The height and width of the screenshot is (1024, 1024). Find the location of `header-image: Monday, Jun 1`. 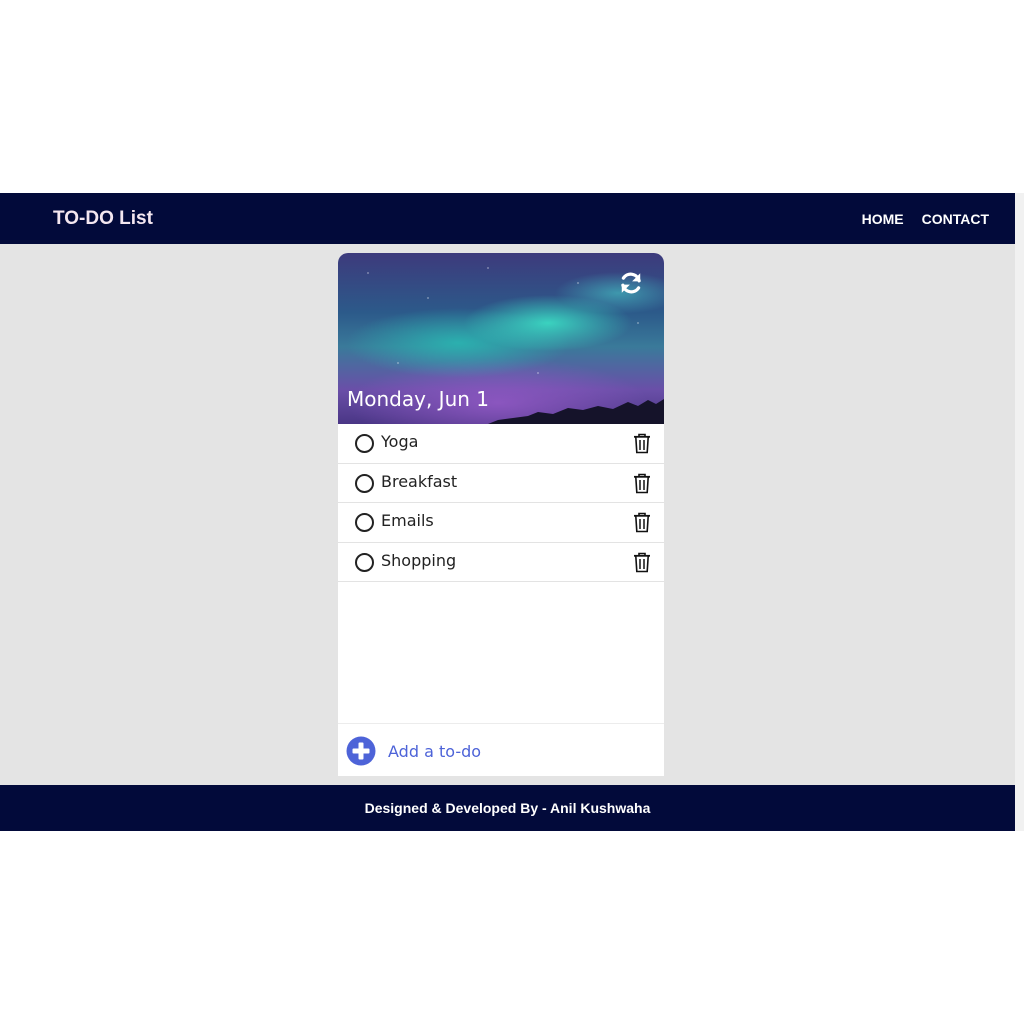

header-image: Monday, Jun 1 is located at coordinates (501, 338).